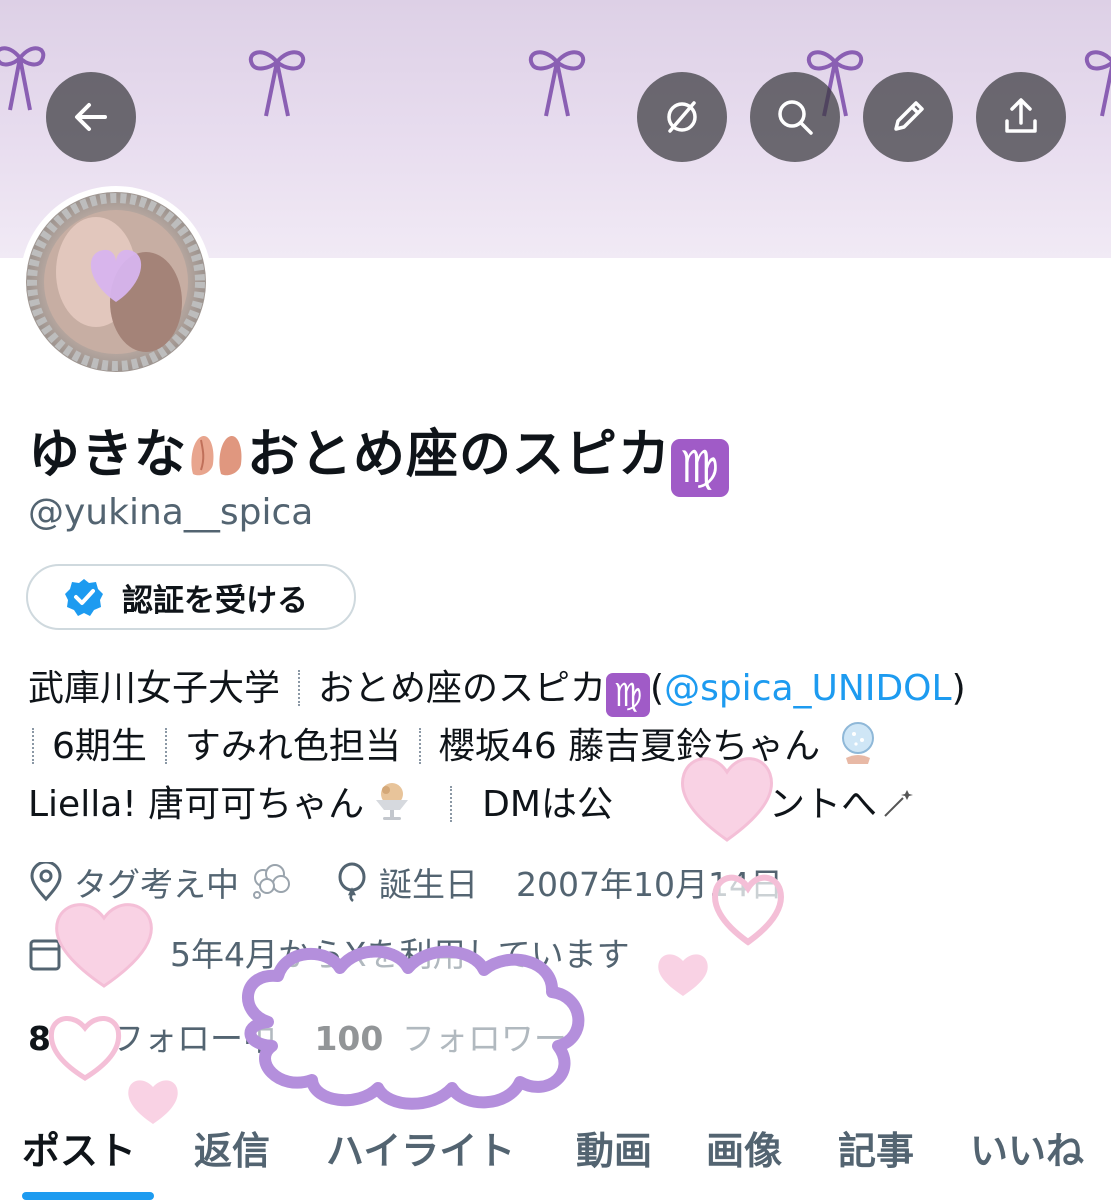  What do you see at coordinates (462, 688) in the screenshot?
I see `bio-text: おとめ座のスピカ` at bounding box center [462, 688].